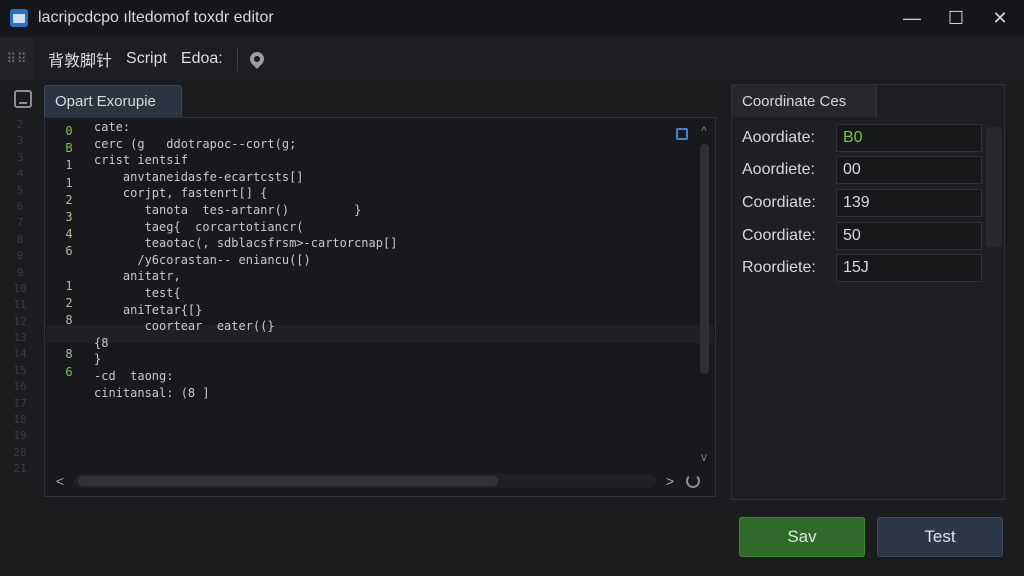 The image size is (1024, 576). What do you see at coordinates (802, 537) in the screenshot?
I see `save-button: Sav` at bounding box center [802, 537].